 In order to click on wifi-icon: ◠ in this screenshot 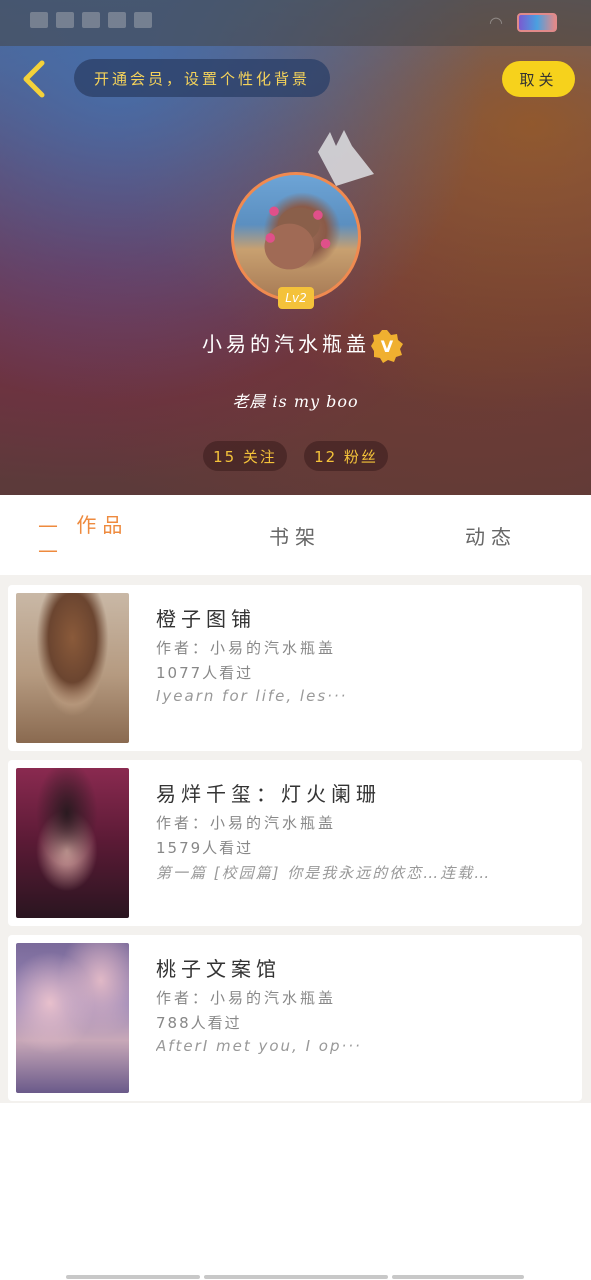, I will do `click(496, 22)`.